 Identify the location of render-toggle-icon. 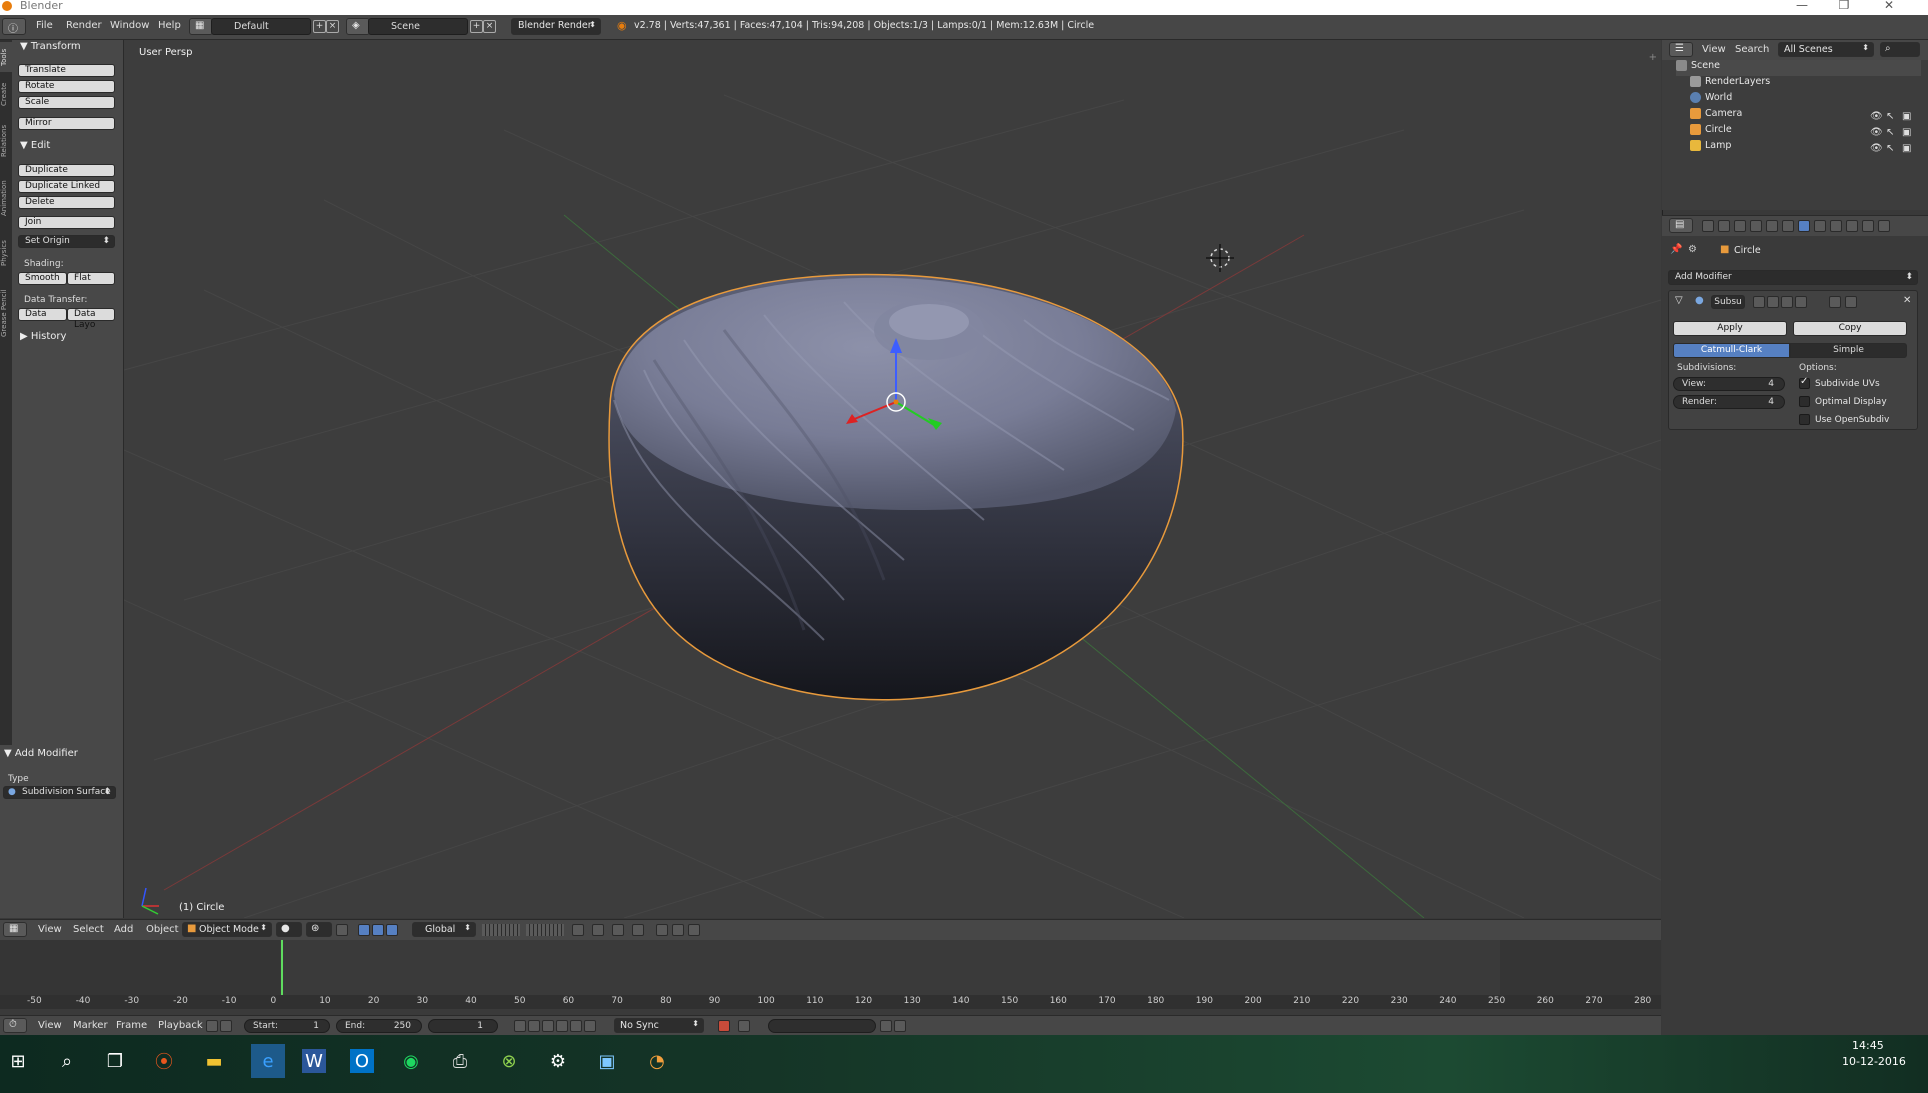
(1759, 302).